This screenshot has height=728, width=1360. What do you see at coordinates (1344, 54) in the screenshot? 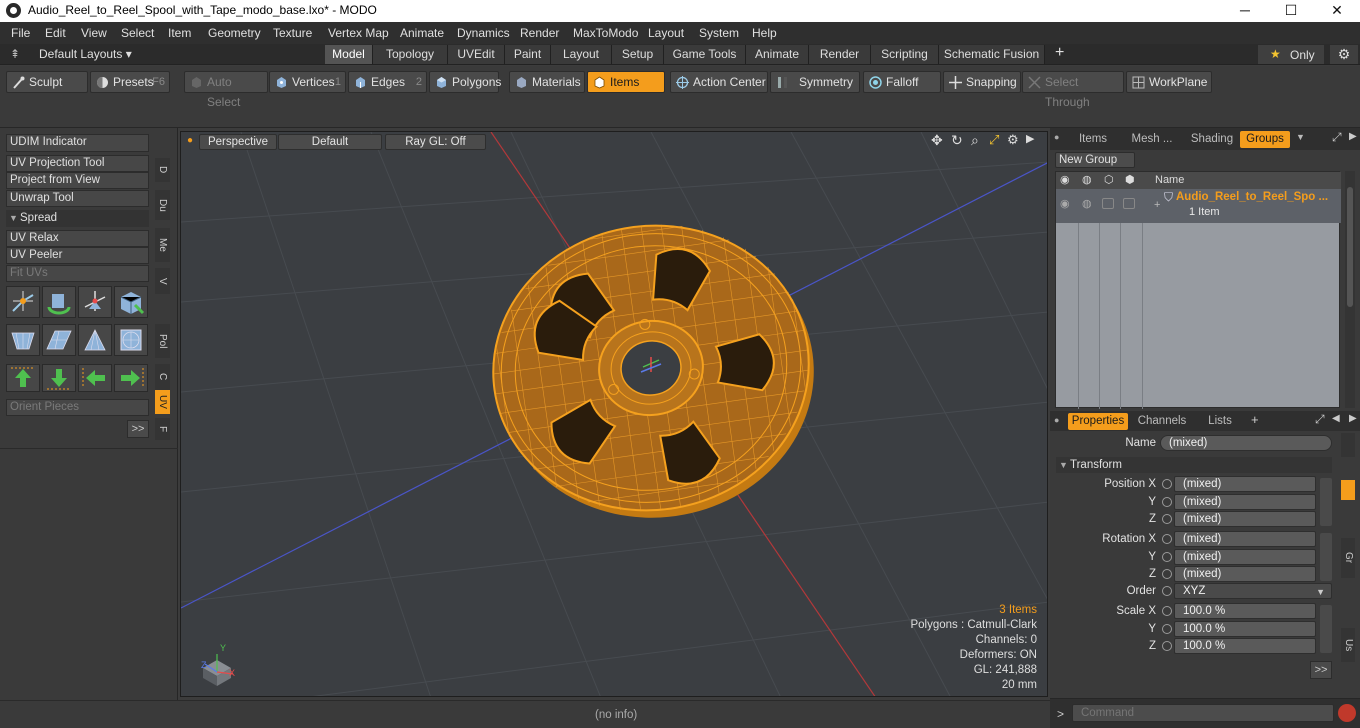
I see `gear-icon: ⚙` at bounding box center [1344, 54].